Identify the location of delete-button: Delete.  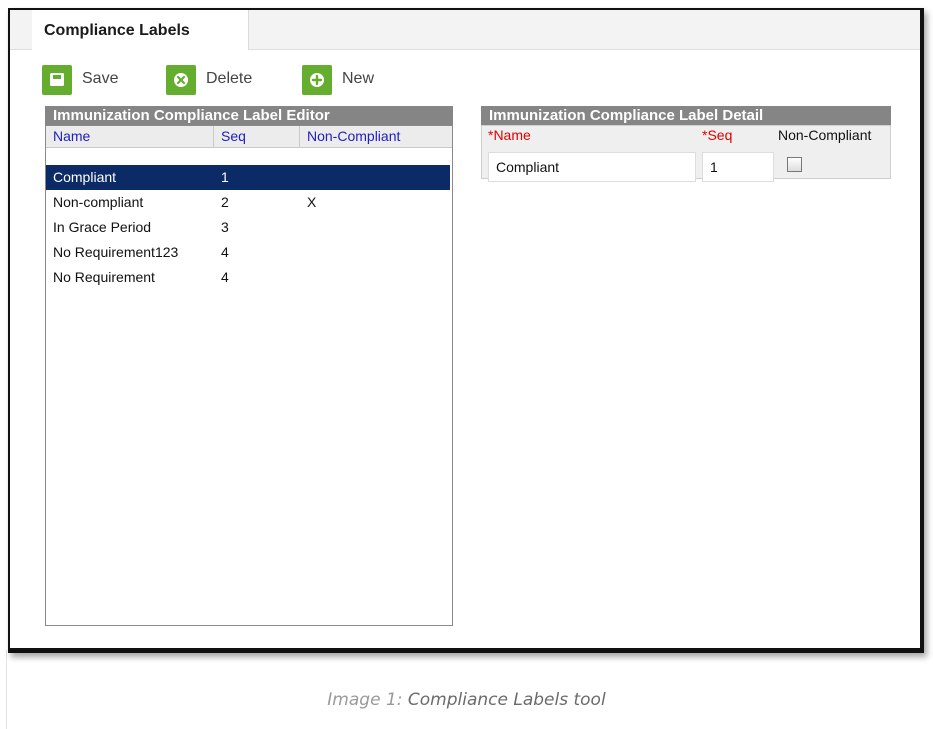
(221, 80).